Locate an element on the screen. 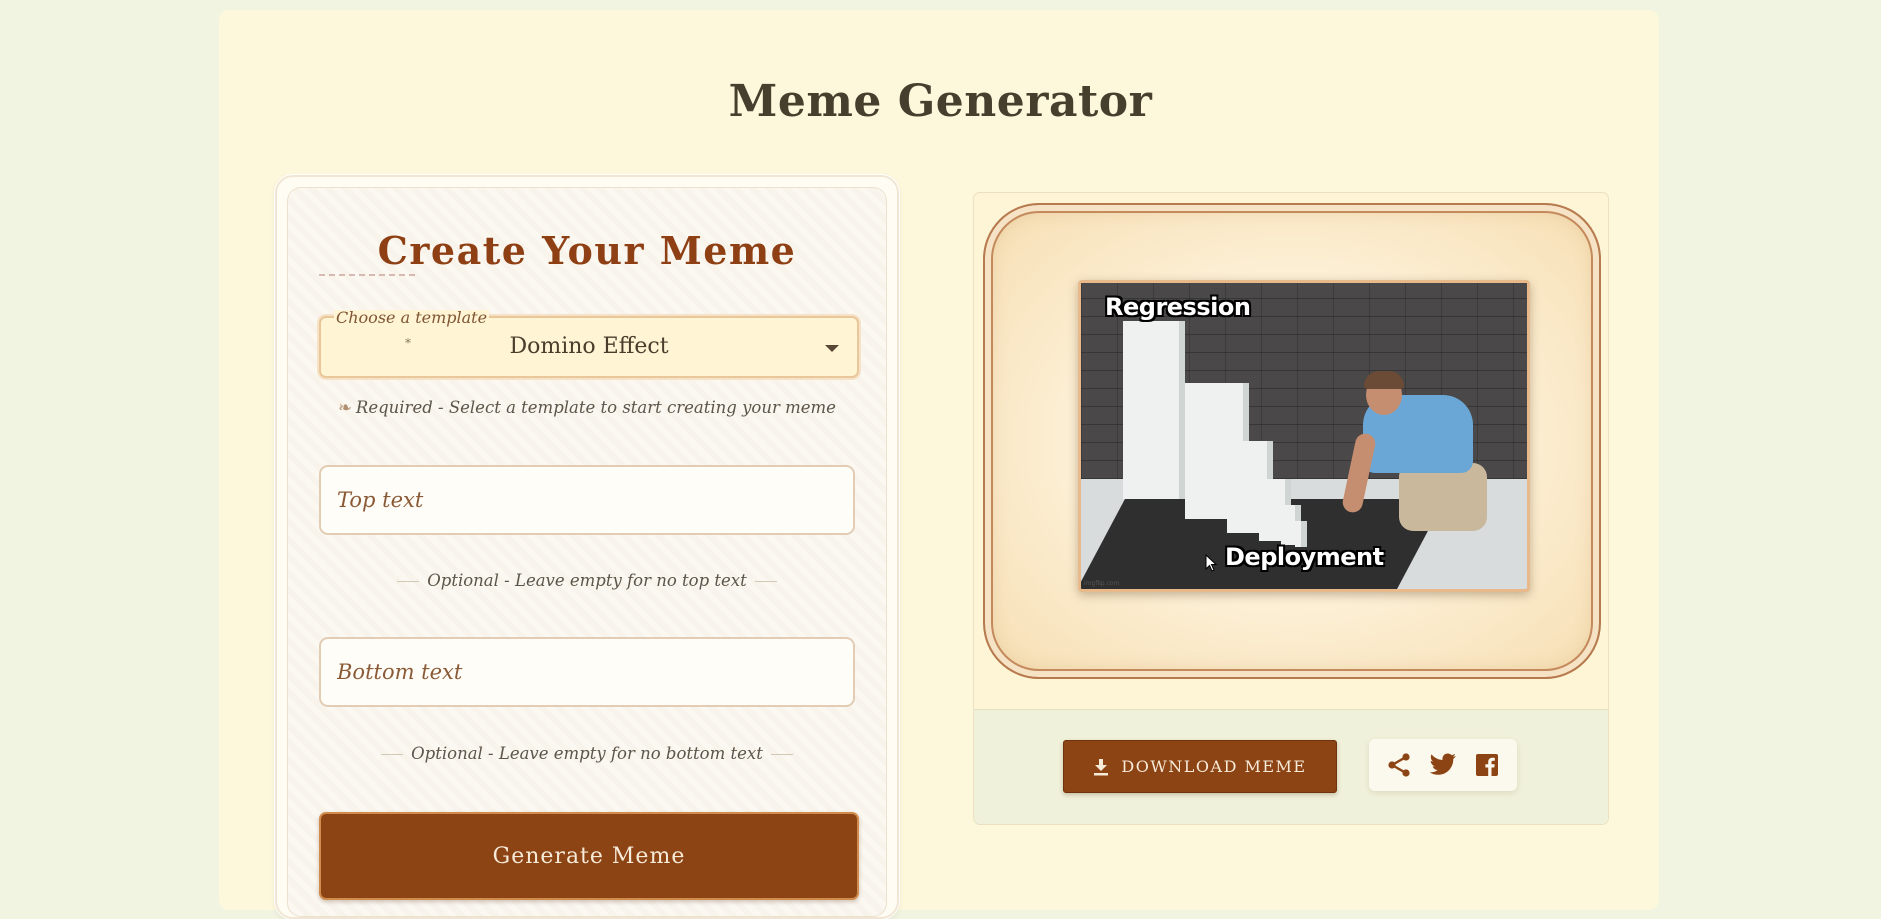  share-icon is located at coordinates (1399, 765).